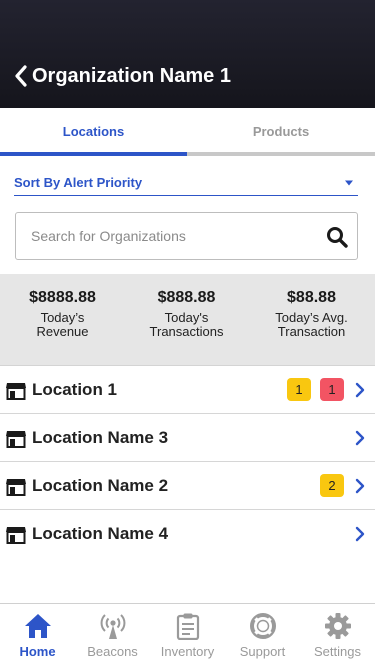 The height and width of the screenshot is (667, 375). Describe the element at coordinates (62, 297) in the screenshot. I see `stat-revenue-value: $8888.88` at that location.